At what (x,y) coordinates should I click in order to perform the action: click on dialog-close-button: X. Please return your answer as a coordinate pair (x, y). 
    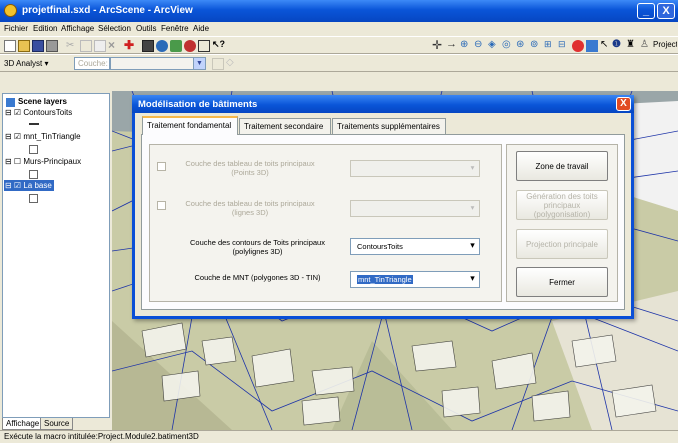
    Looking at the image, I should click on (623, 104).